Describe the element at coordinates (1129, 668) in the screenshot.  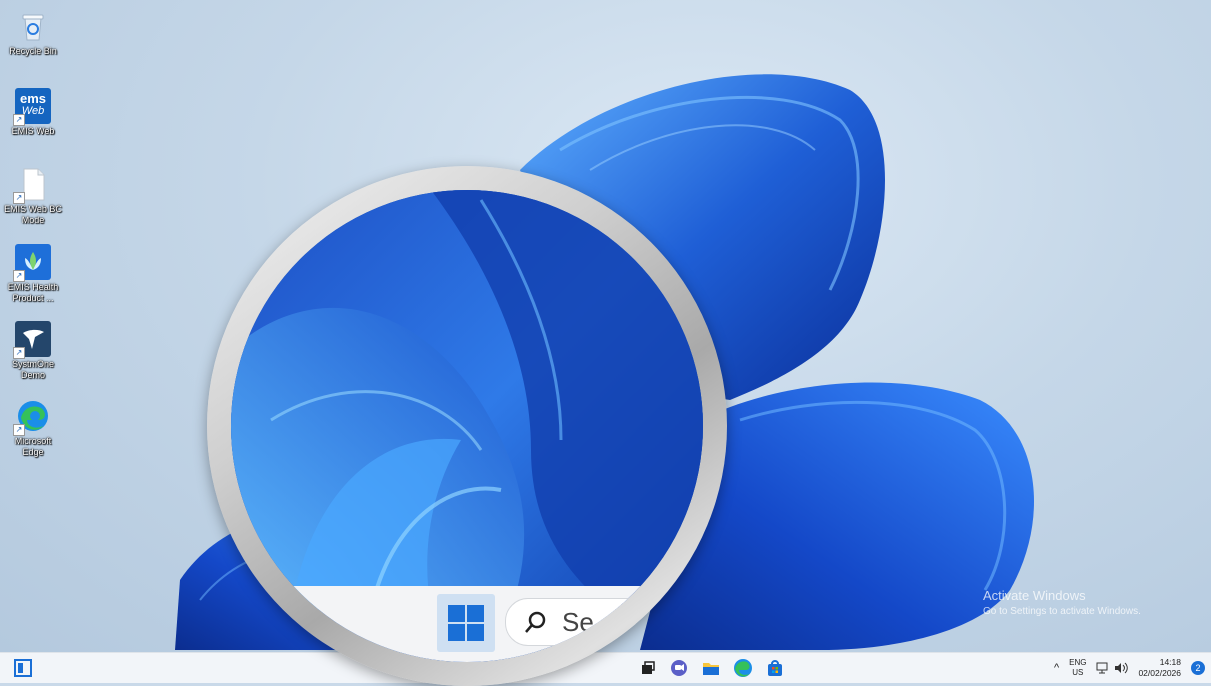
I see `system-tray: ^ ENG US 14:18 02/02/2026 2` at that location.